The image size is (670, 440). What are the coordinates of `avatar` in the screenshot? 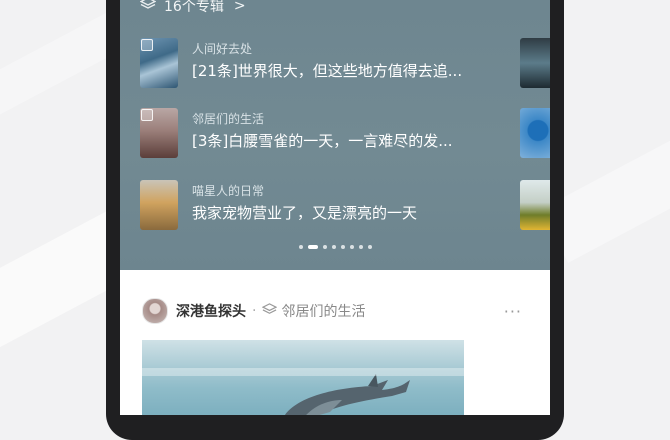 It's located at (155, 311).